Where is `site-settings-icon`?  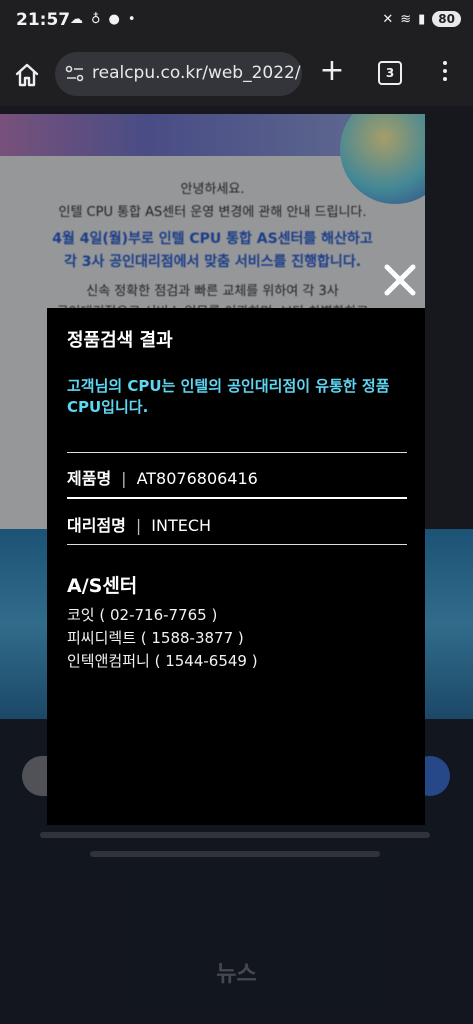
site-settings-icon is located at coordinates (75, 74).